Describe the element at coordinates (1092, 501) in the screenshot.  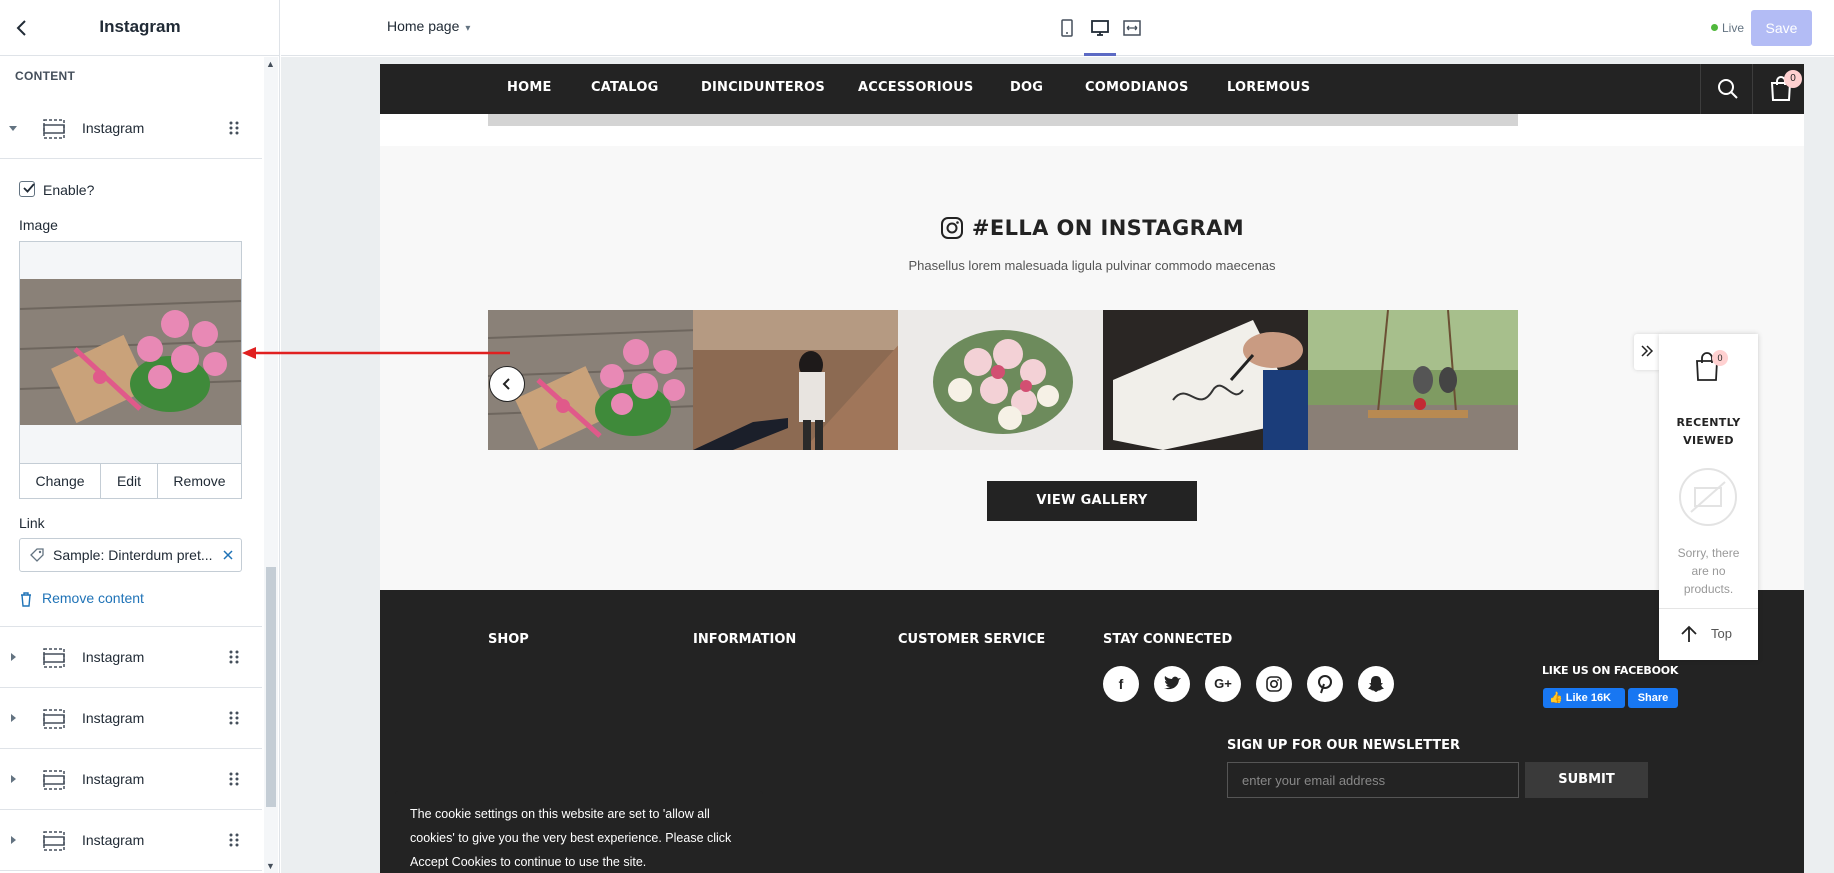
I see `view-gallery-button: VIEW GALLERY` at that location.